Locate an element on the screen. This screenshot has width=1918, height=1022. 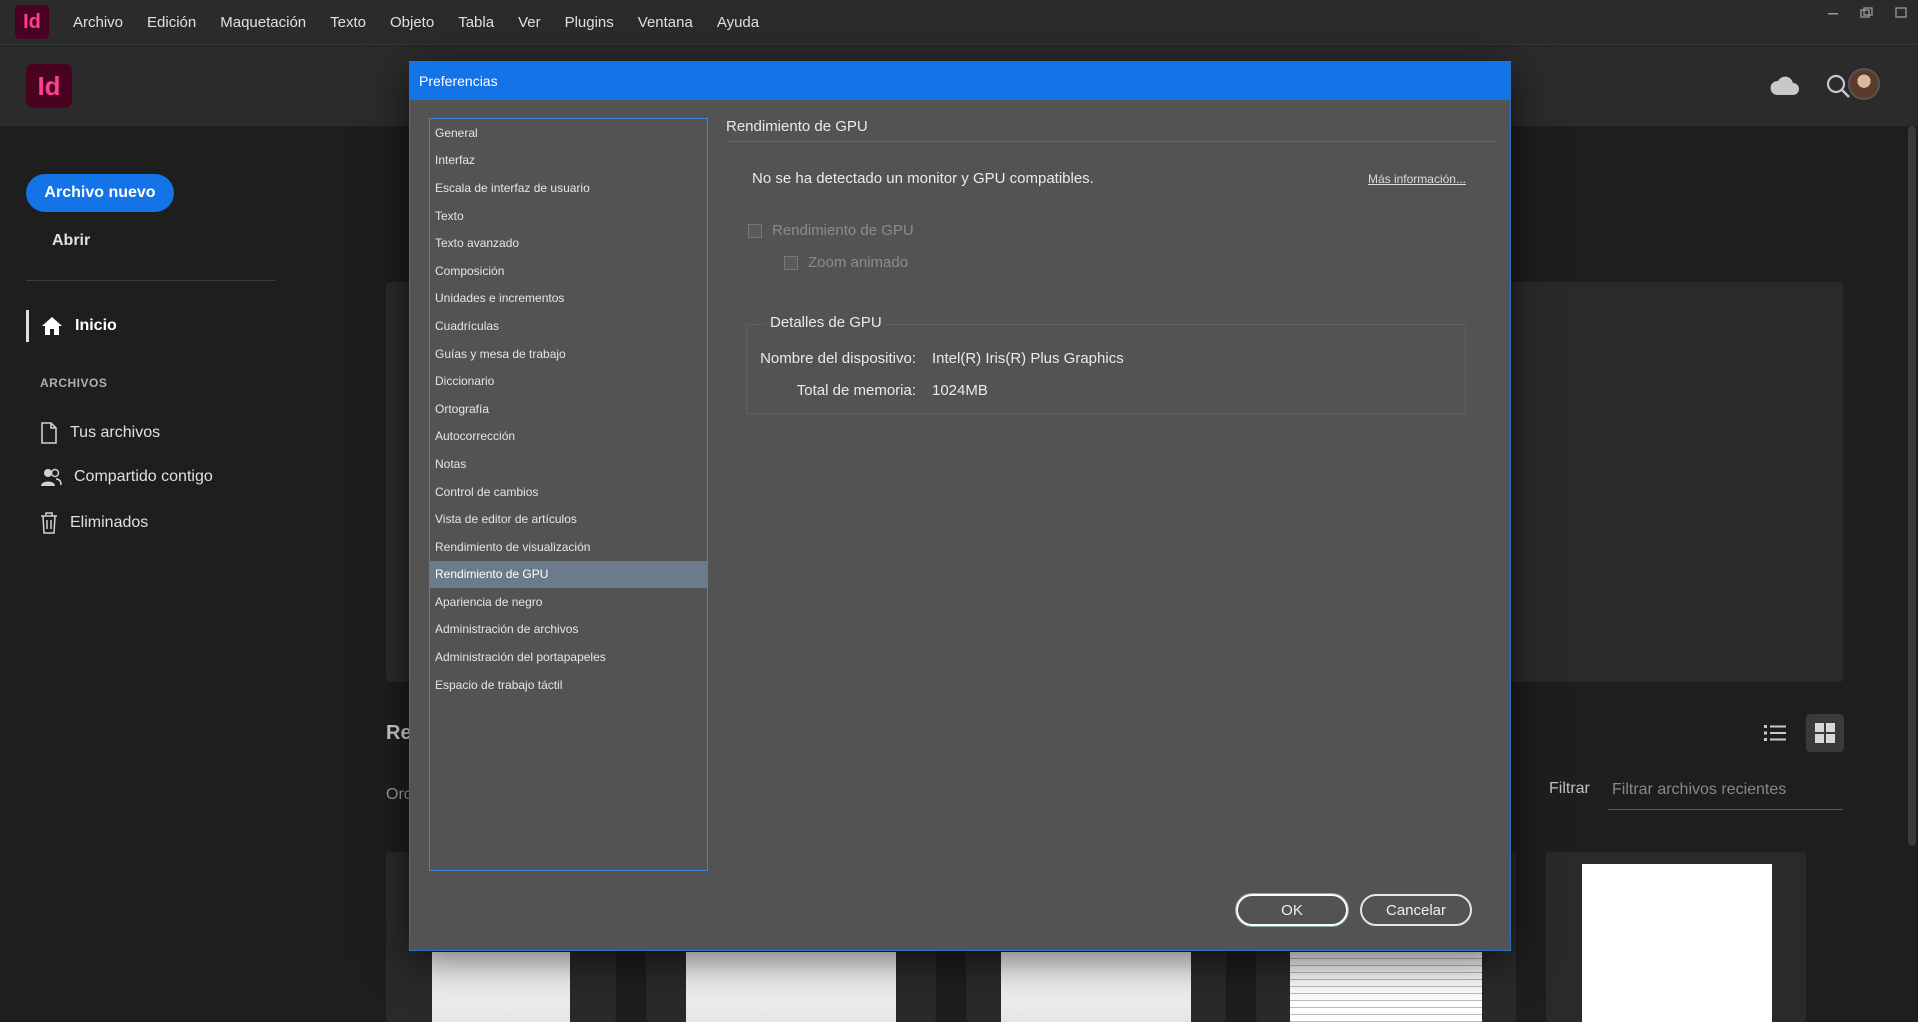
filter-input is located at coordinates (1725, 790).